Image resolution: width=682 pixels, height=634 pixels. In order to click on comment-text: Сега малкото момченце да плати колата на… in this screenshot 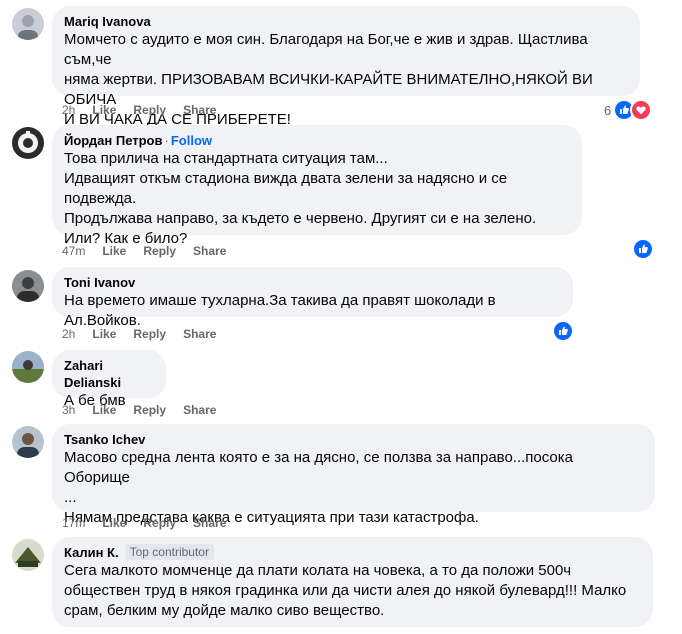, I will do `click(345, 590)`.